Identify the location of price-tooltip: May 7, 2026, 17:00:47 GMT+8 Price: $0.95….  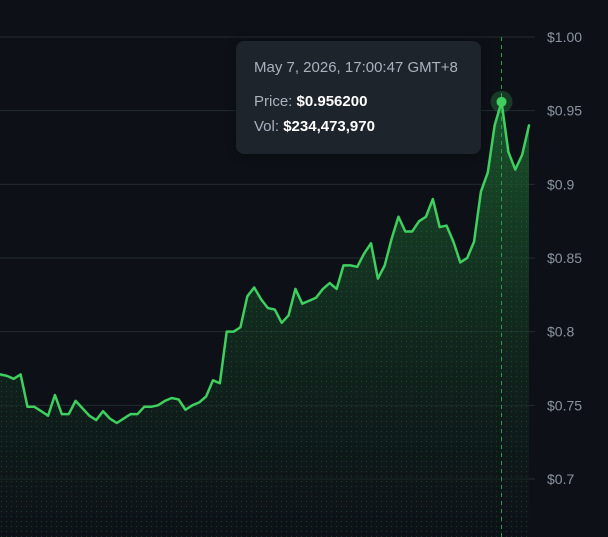
(358, 97).